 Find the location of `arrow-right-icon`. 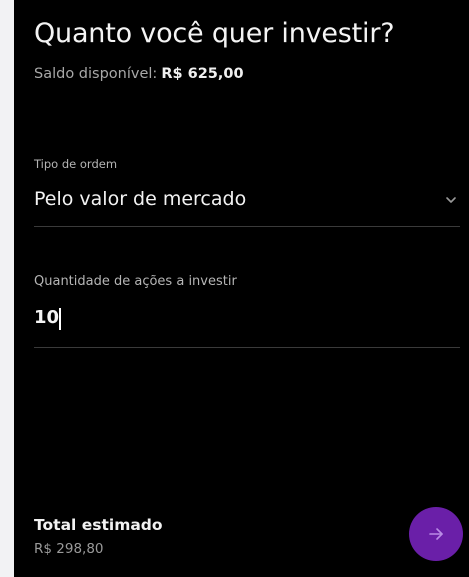

arrow-right-icon is located at coordinates (436, 534).